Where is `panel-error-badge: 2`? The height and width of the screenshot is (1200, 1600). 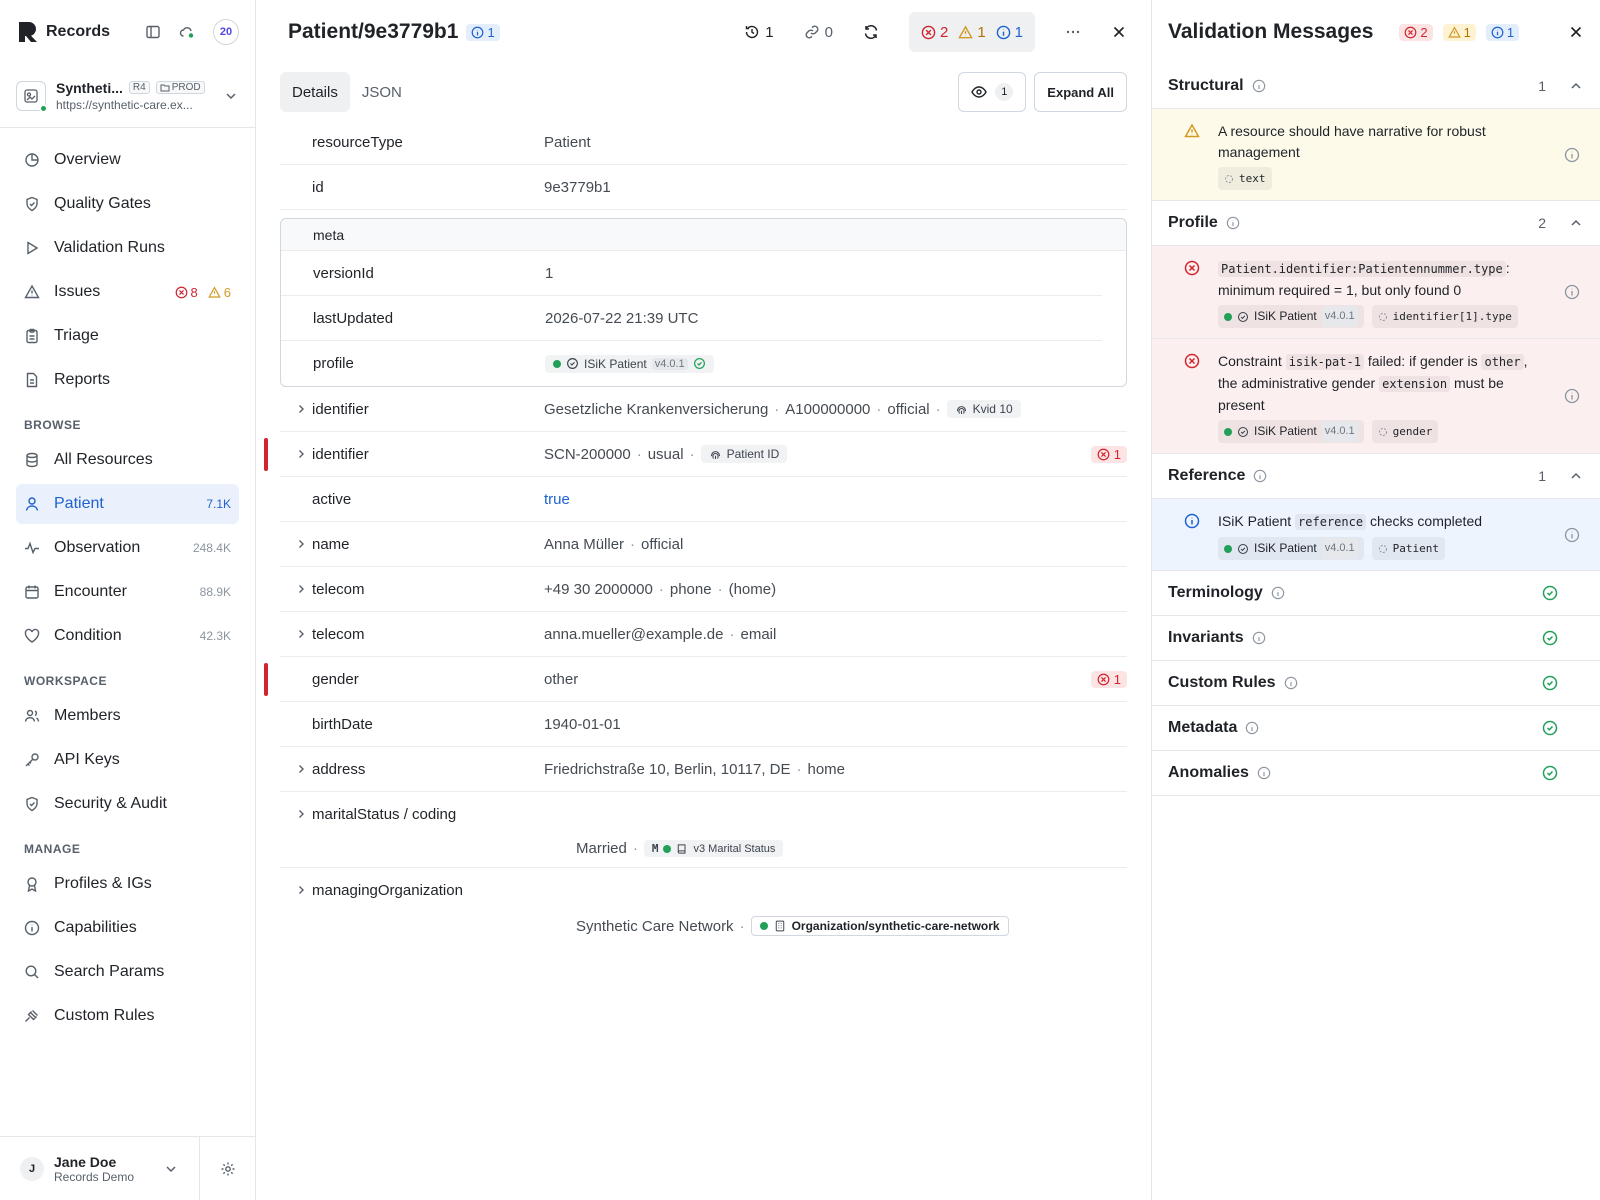
panel-error-badge: 2 is located at coordinates (1416, 32).